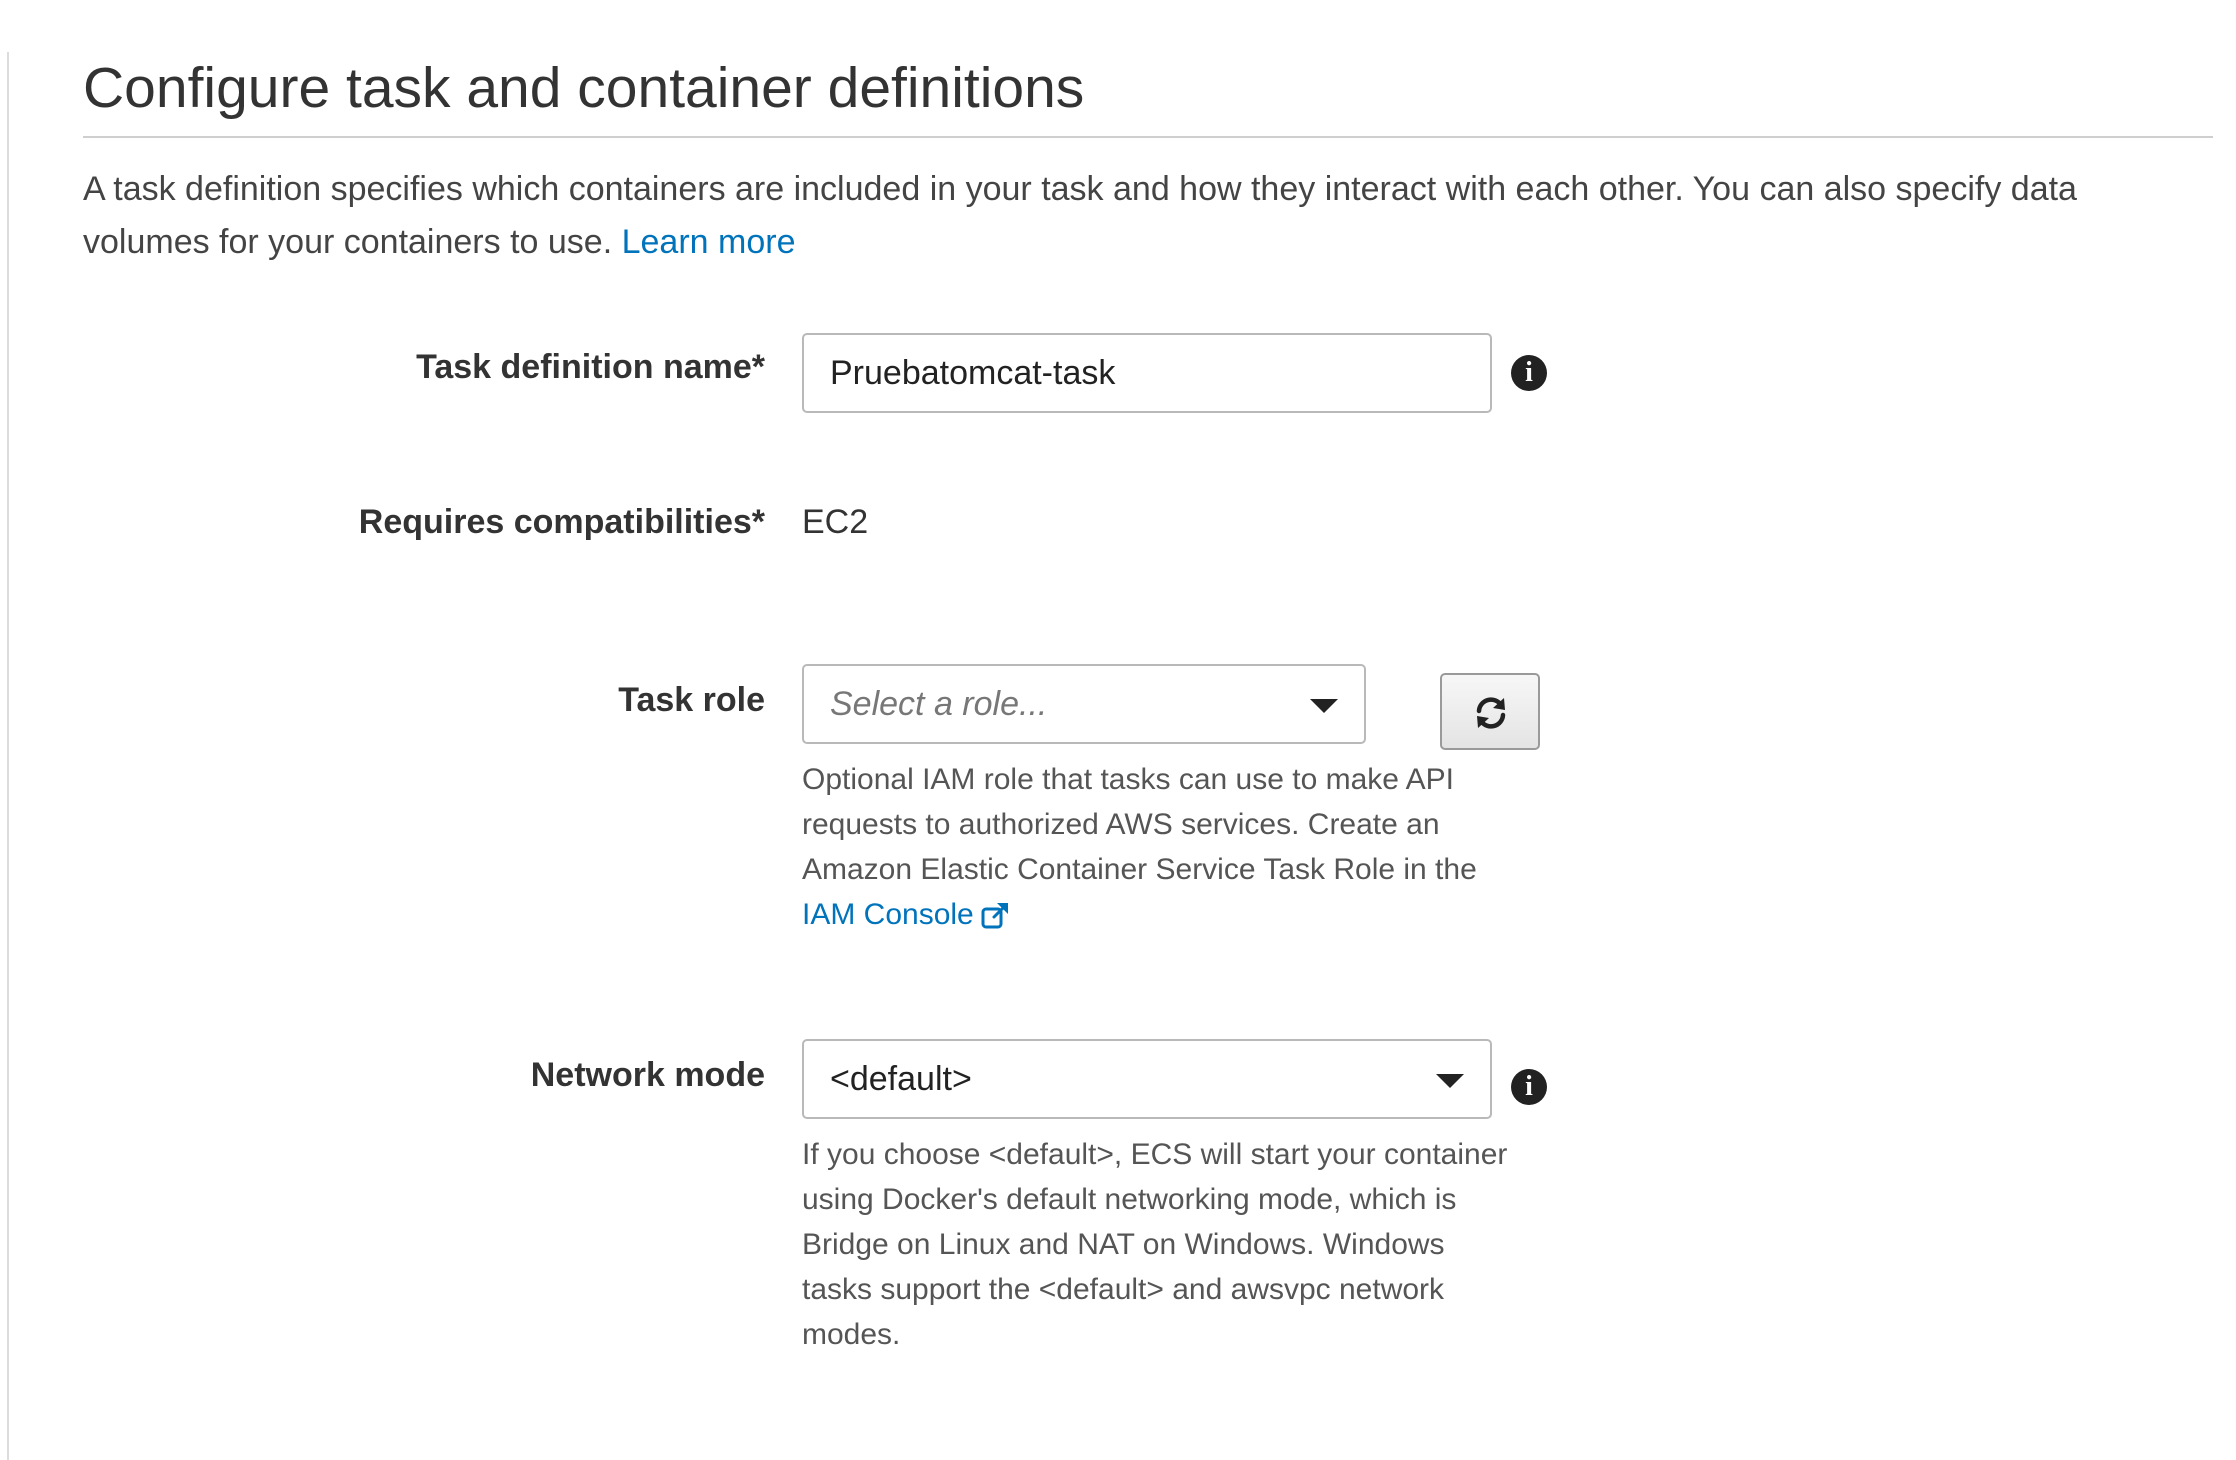 The height and width of the screenshot is (1460, 2236). I want to click on network-mode-value: <default>, so click(901, 1079).